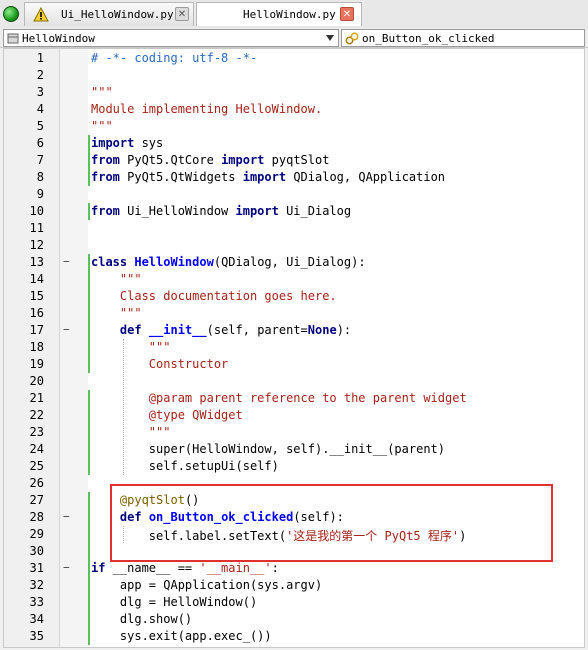  I want to click on code-line: 15 Class documentation goes here., so click(294, 296).